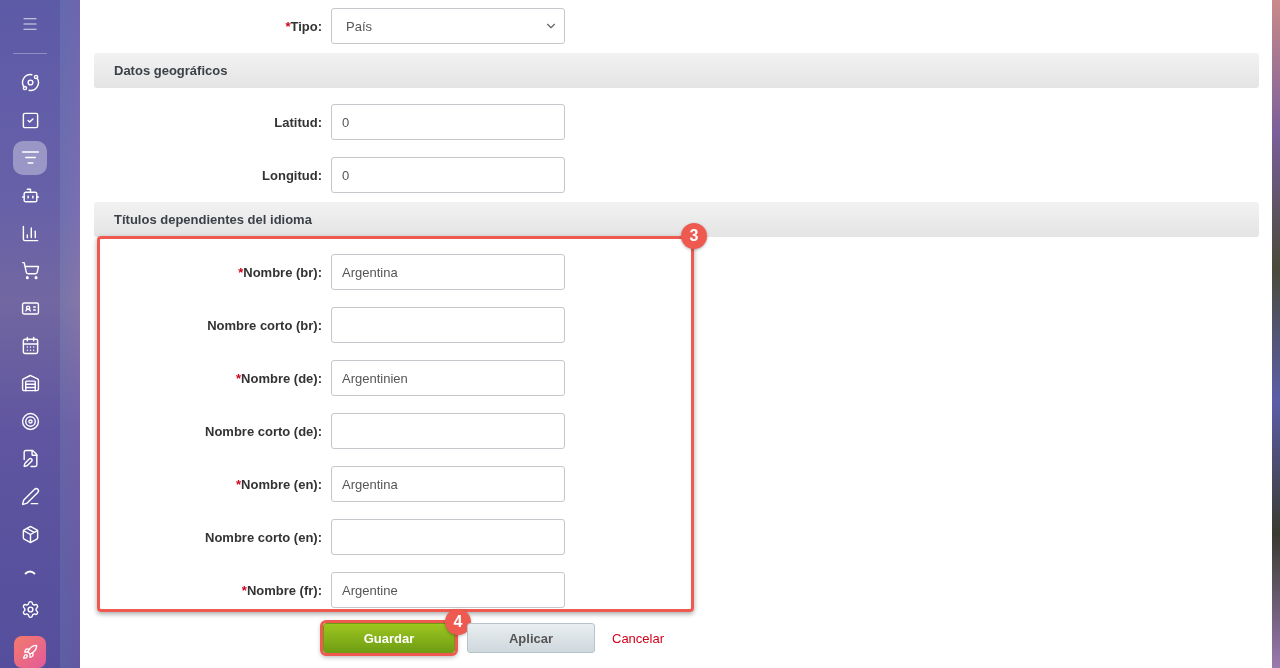 This screenshot has width=1280, height=668. I want to click on input-field: Argentinien, so click(448, 378).